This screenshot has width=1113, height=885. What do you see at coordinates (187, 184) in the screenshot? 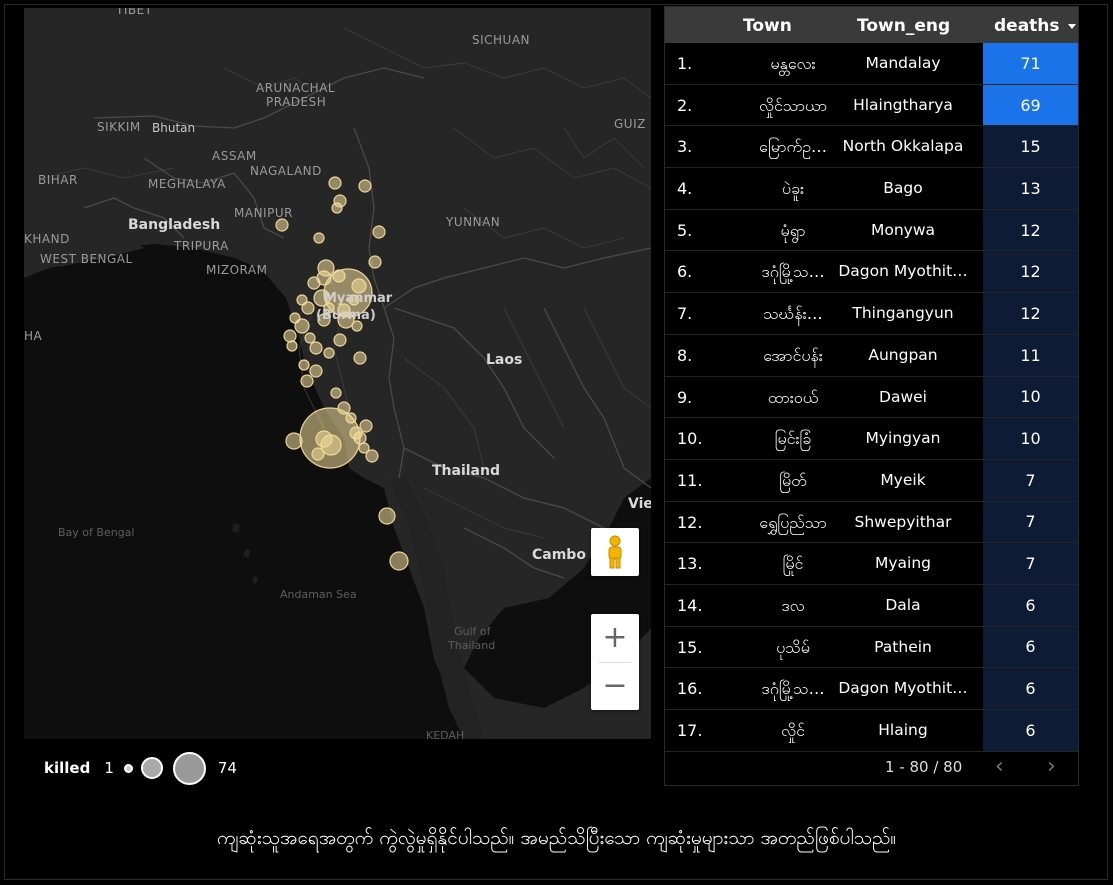
I see `map-label-meghalaya: MEGHALAYA` at bounding box center [187, 184].